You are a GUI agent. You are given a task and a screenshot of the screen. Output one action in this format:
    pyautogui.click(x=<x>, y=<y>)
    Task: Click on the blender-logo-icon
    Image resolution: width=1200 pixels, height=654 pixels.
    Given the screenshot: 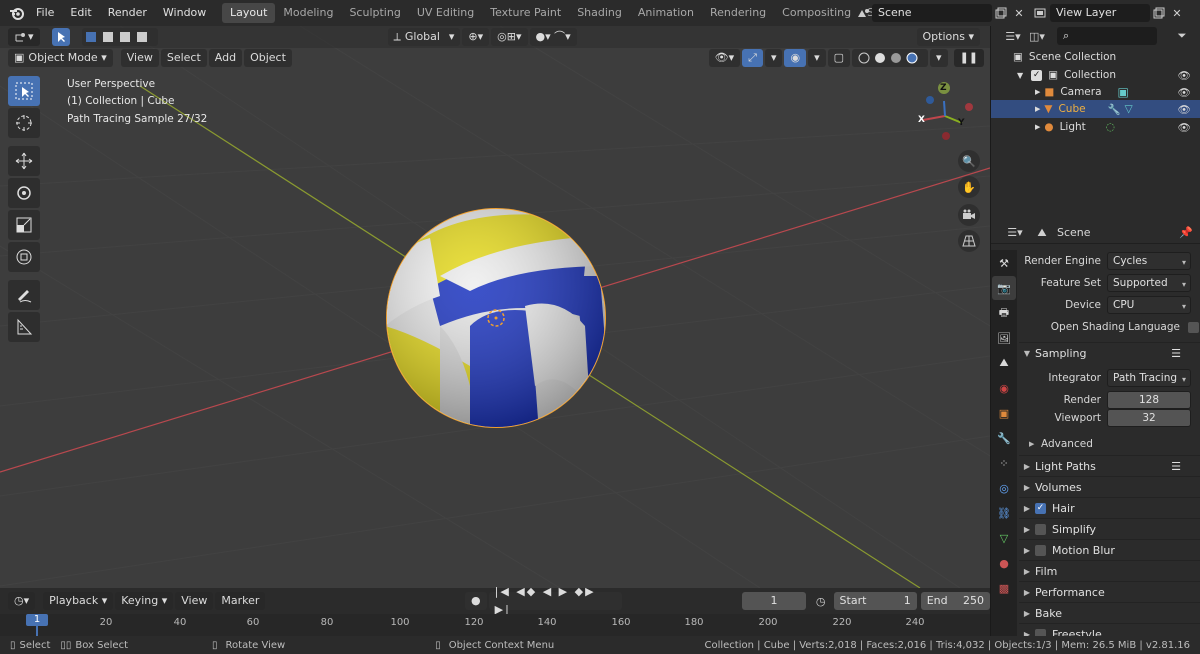 What is the action you would take?
    pyautogui.click(x=17, y=13)
    